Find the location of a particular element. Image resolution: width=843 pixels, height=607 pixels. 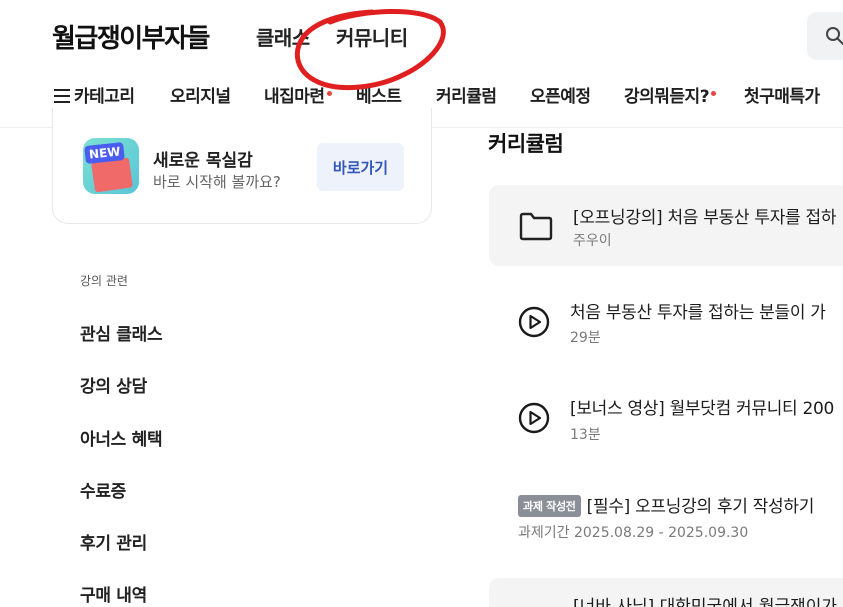

subnav-curriculum: 커리큘럼 is located at coordinates (466, 94).